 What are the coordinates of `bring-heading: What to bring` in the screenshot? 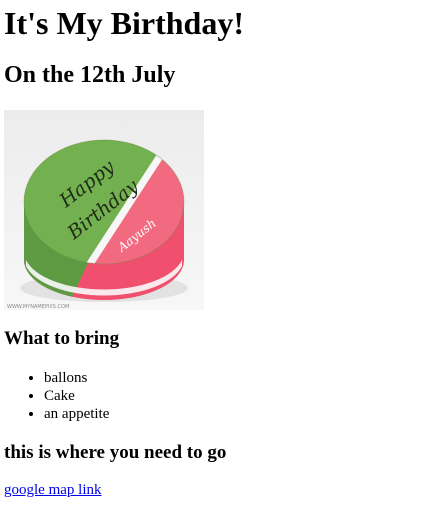 It's located at (62, 338).